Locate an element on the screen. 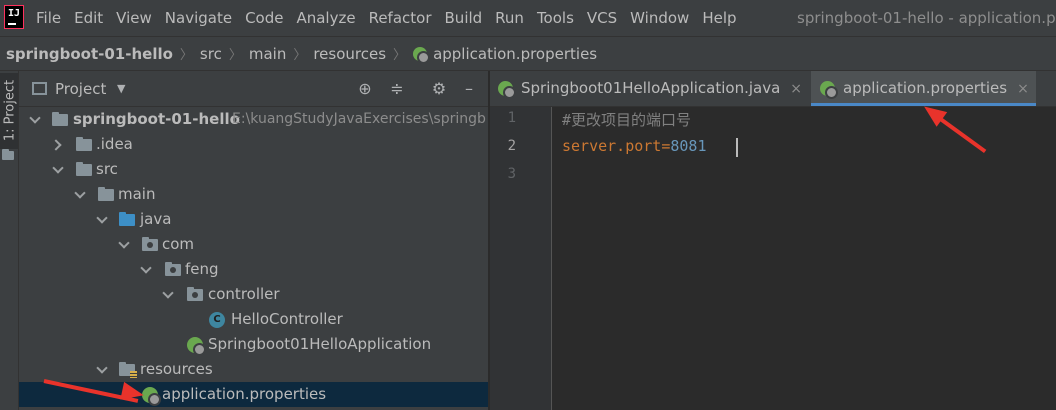 Image resolution: width=1056 pixels, height=410 pixels. menu-run: Run is located at coordinates (509, 18).